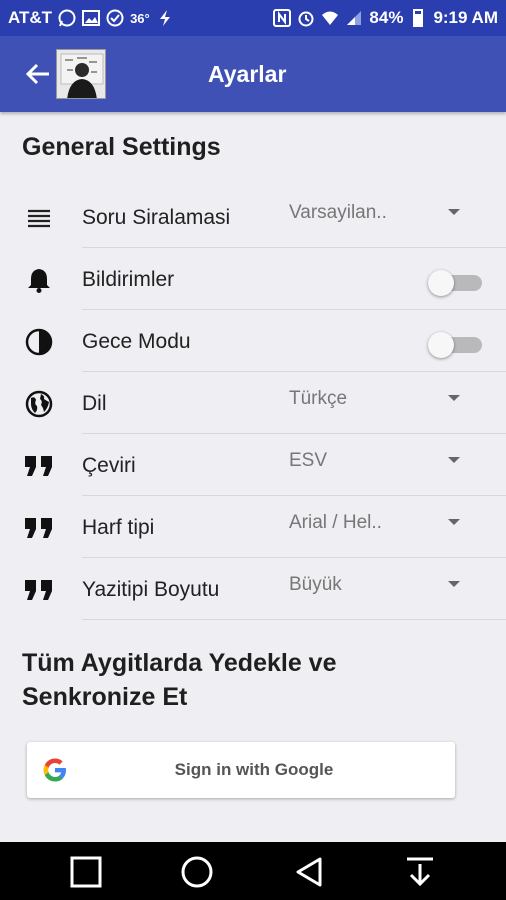  Describe the element at coordinates (455, 345) in the screenshot. I see `night-mode-toggle` at that location.